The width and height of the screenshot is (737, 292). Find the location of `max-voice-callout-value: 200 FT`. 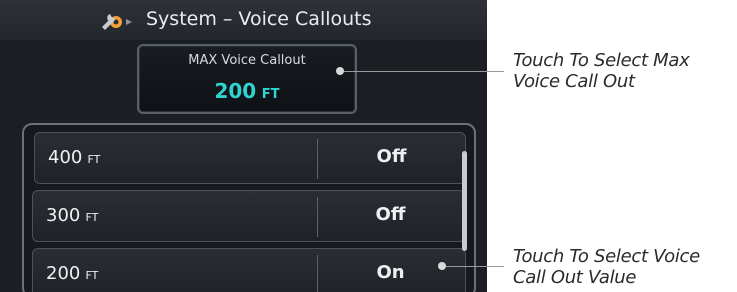

max-voice-callout-value: 200 FT is located at coordinates (247, 91).